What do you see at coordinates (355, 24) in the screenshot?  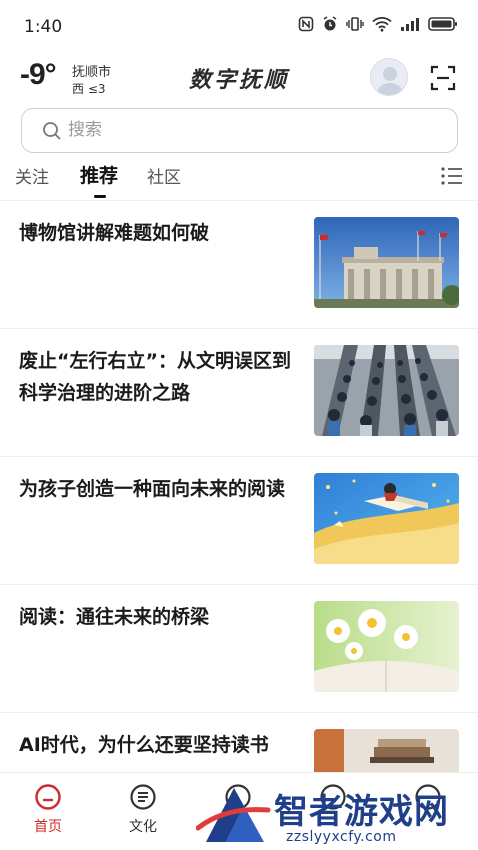 I see `vibrate-icon` at bounding box center [355, 24].